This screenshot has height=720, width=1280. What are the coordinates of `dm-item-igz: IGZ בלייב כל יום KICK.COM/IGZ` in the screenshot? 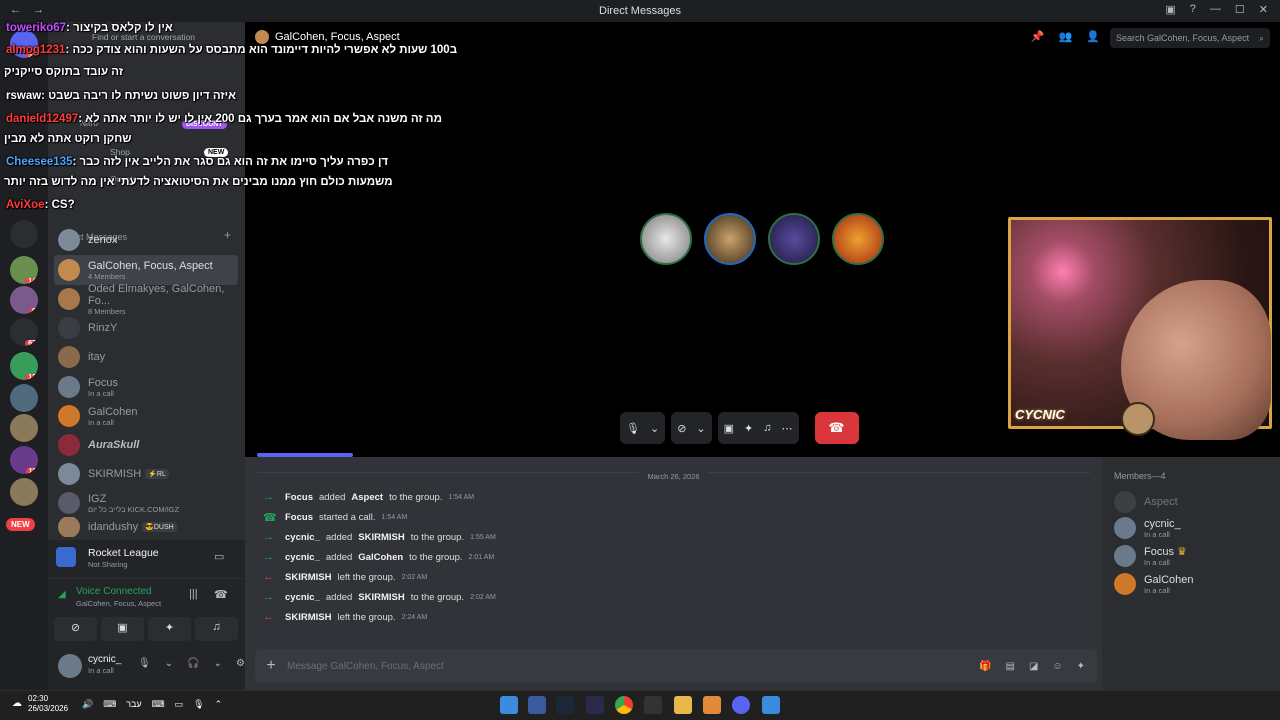 It's located at (146, 503).